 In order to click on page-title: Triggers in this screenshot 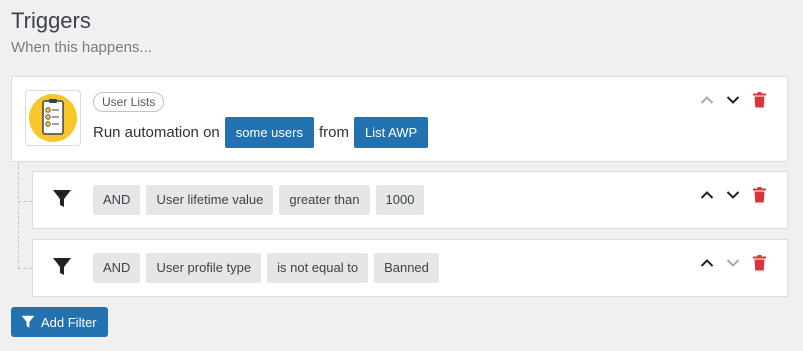, I will do `click(51, 20)`.